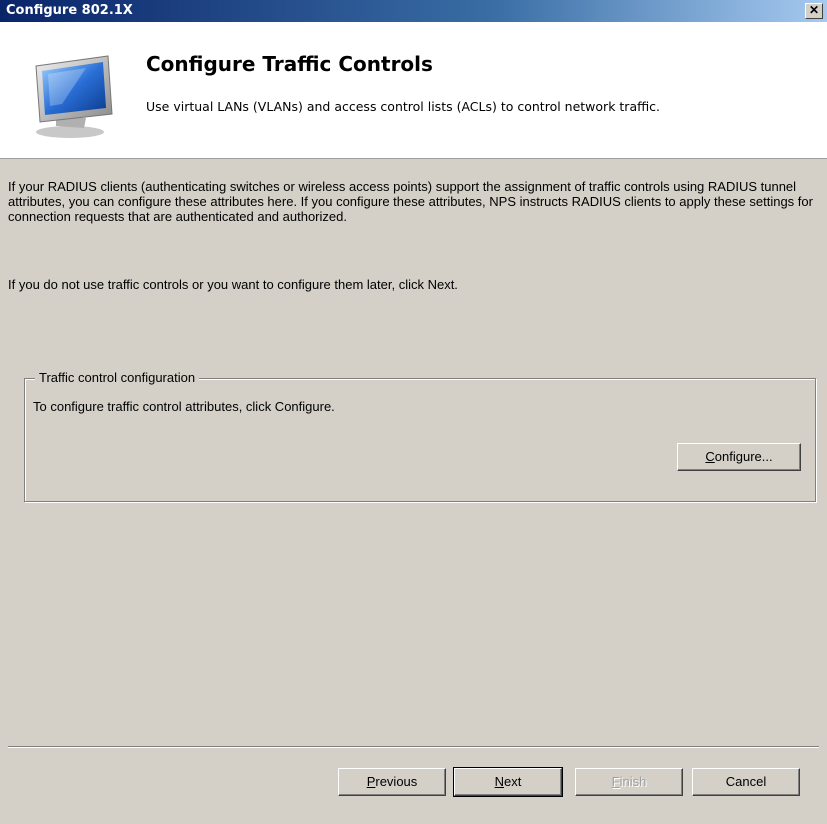  I want to click on configure-mnemonic: C, so click(710, 456).